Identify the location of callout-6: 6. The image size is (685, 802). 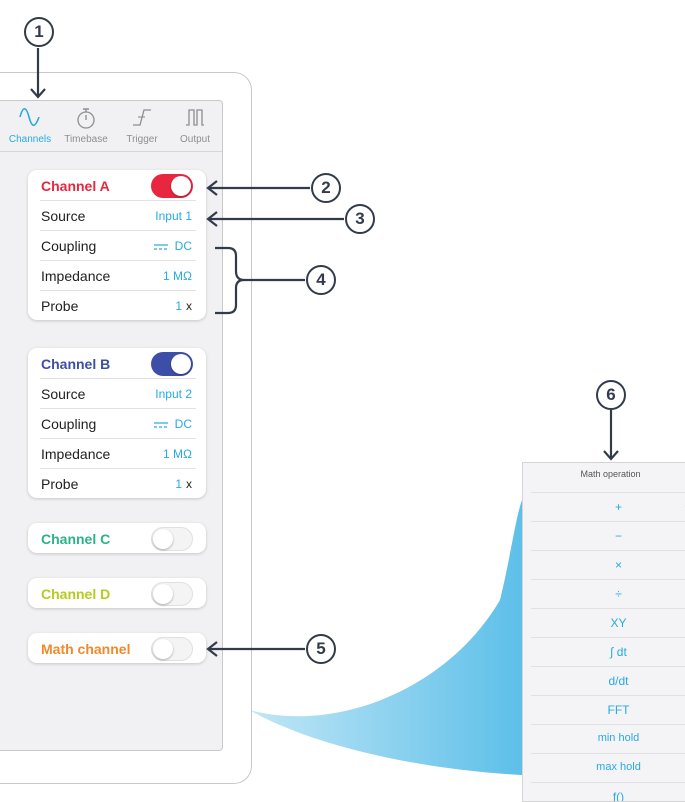
(611, 395).